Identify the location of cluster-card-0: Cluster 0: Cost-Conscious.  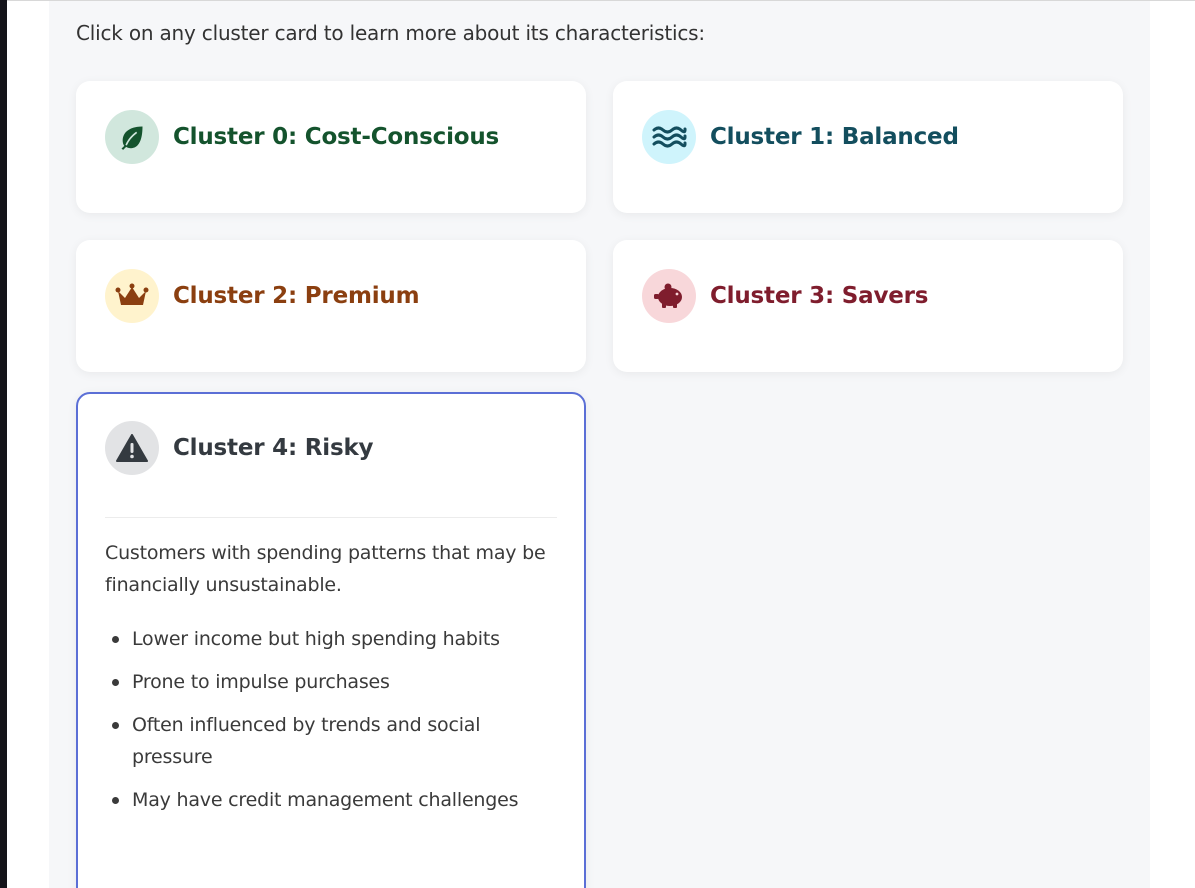
(331, 147).